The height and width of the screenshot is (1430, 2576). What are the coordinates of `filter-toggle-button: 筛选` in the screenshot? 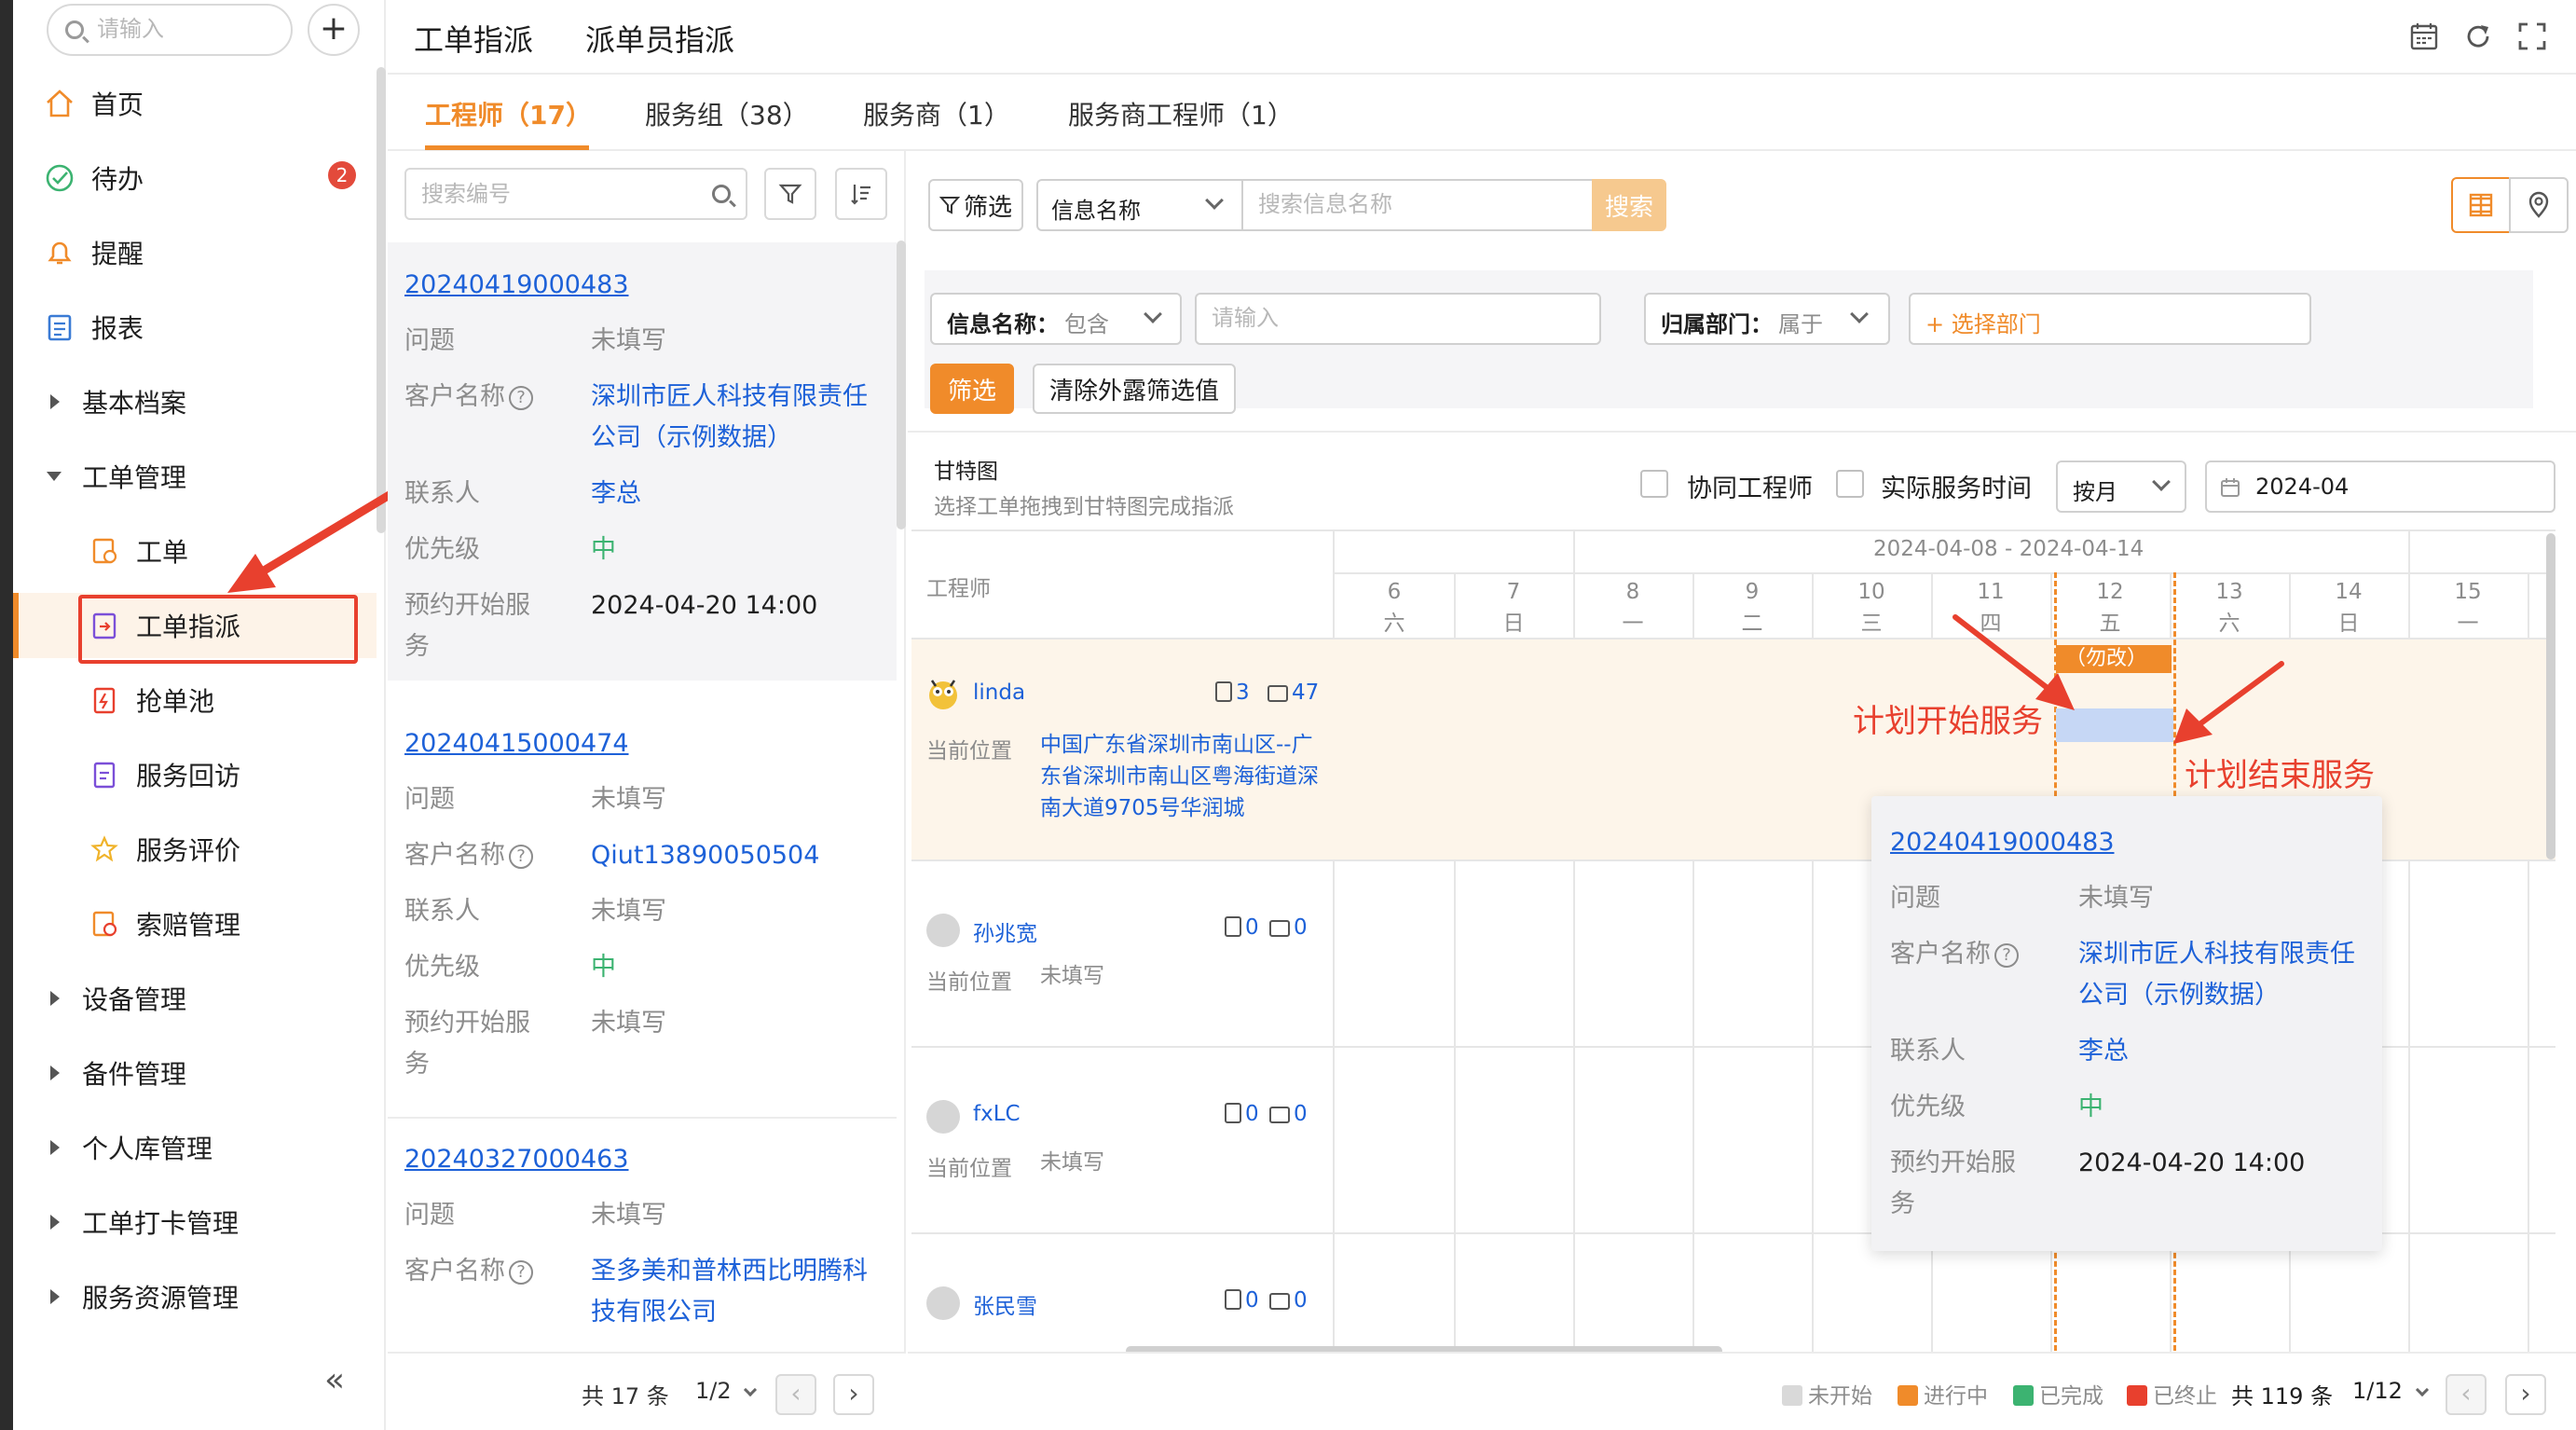 It's located at (975, 205).